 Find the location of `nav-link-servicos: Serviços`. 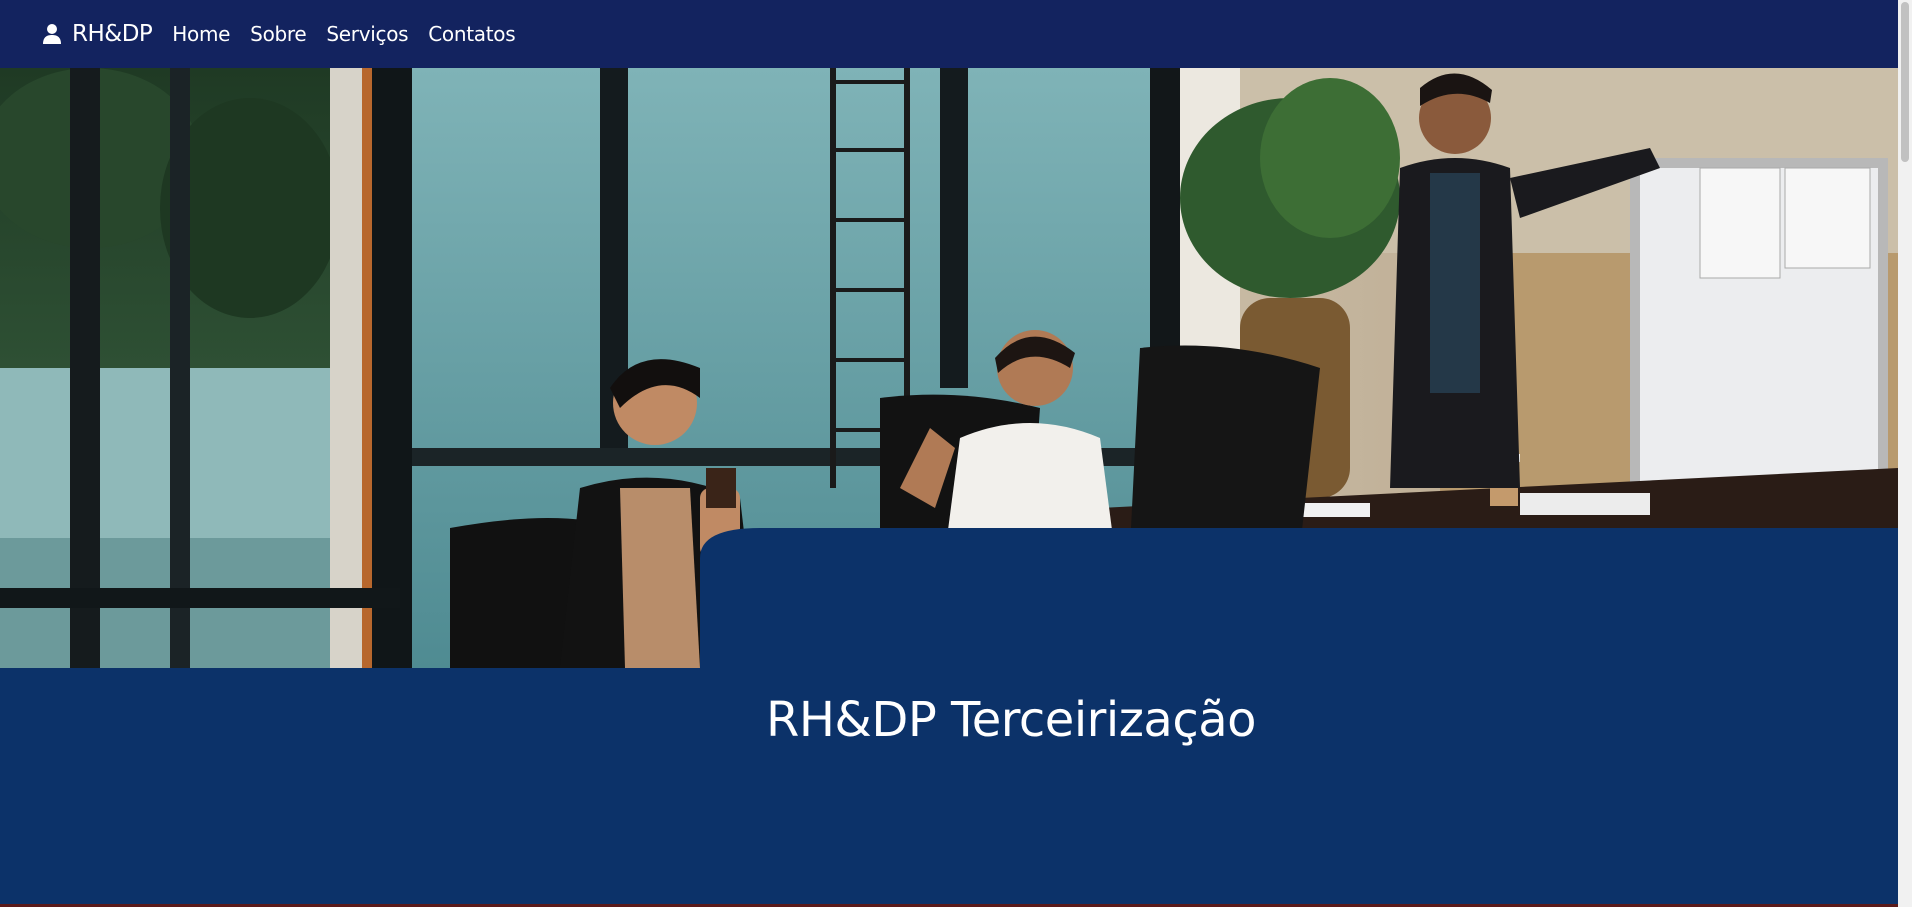

nav-link-servicos: Serviços is located at coordinates (367, 34).